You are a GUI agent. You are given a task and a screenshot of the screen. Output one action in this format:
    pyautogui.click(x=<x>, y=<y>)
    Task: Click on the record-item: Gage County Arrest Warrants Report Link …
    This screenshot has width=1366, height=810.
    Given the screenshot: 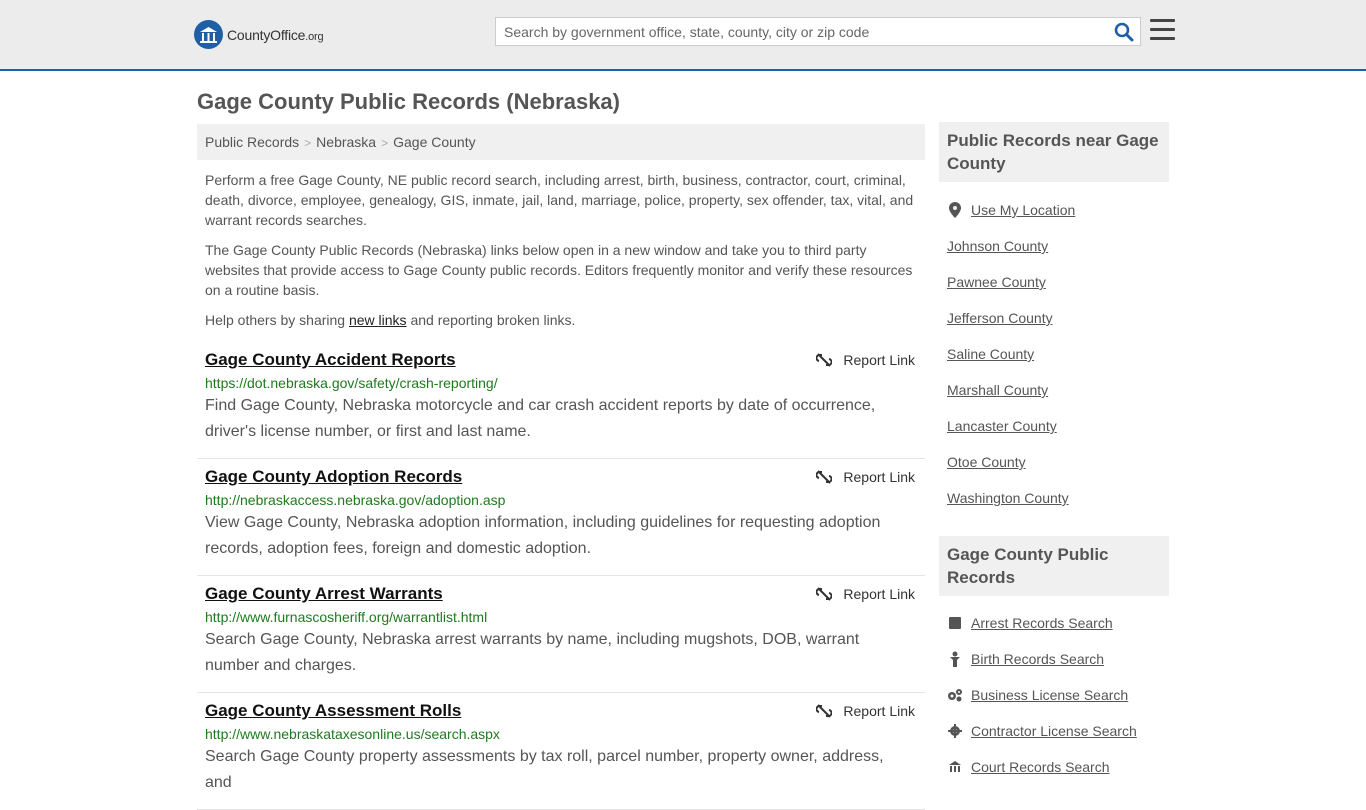 What is the action you would take?
    pyautogui.click(x=561, y=634)
    